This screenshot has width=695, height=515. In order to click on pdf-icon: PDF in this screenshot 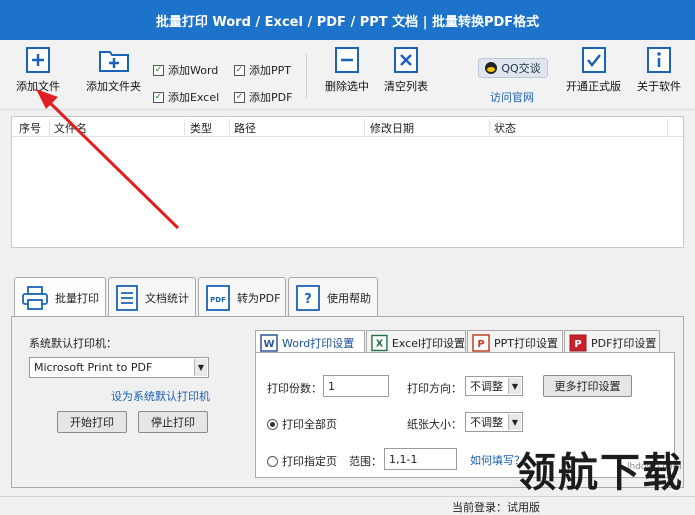, I will do `click(218, 297)`.